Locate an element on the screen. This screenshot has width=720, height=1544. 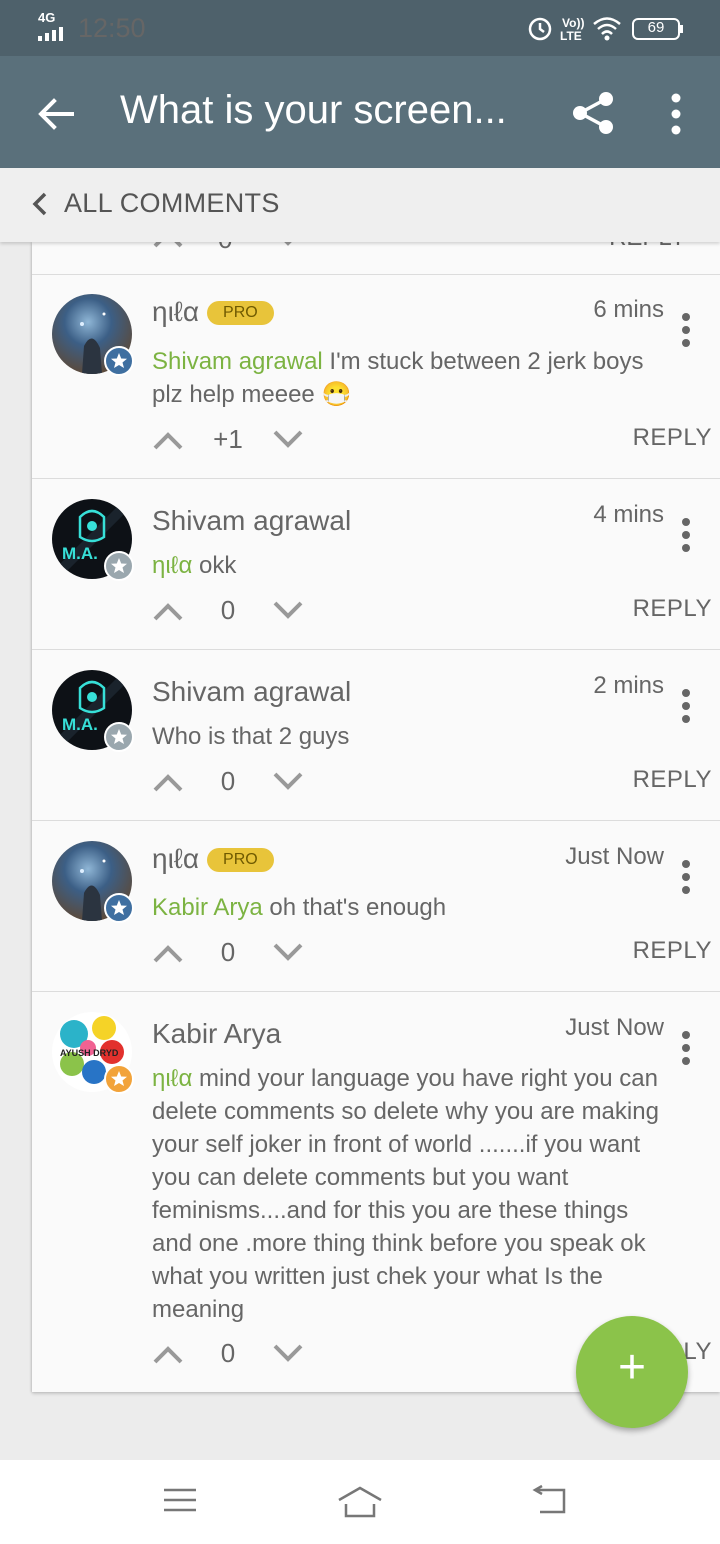
volte-icon: Vo)) LTE is located at coordinates (572, 29).